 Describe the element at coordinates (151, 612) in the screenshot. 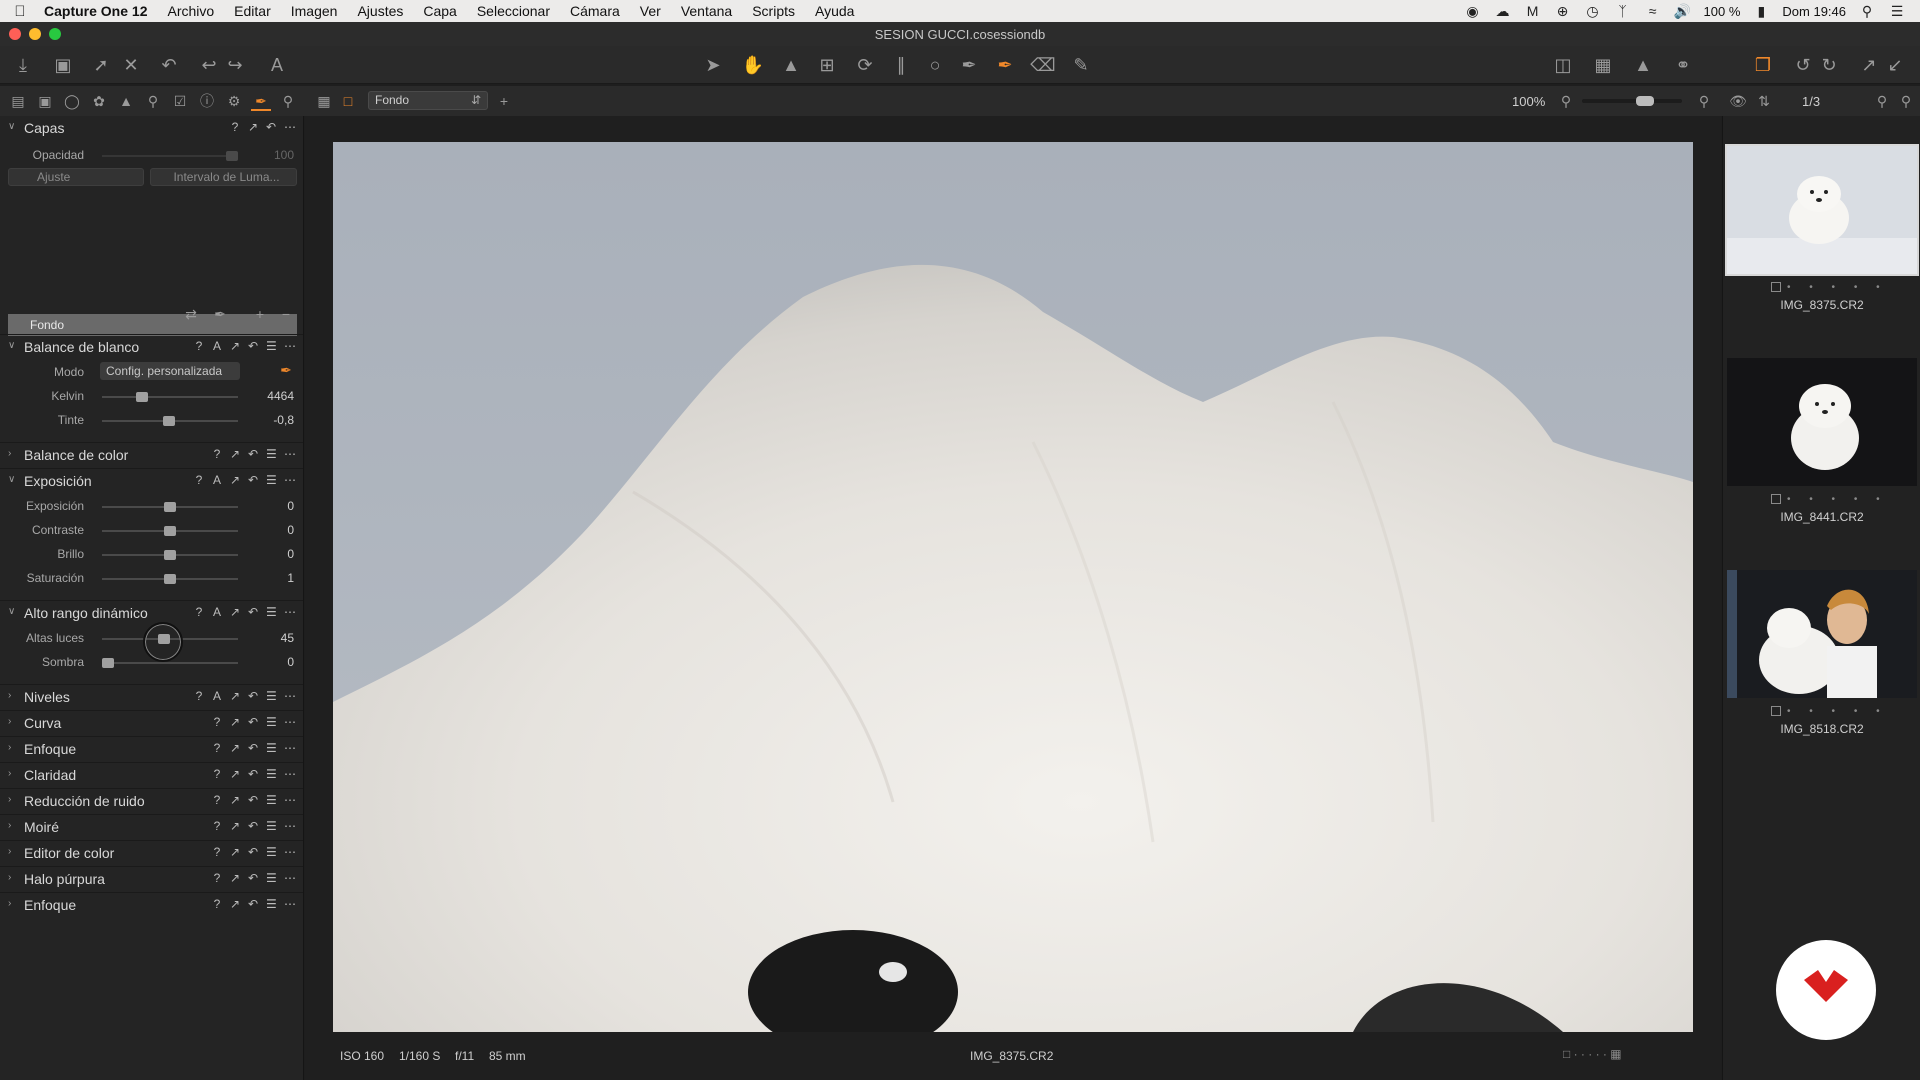

I see `section-alto-rango-dinamico: ∨ Alto rango dinámico ? A ↗ ↶ ☰ ⋯` at that location.